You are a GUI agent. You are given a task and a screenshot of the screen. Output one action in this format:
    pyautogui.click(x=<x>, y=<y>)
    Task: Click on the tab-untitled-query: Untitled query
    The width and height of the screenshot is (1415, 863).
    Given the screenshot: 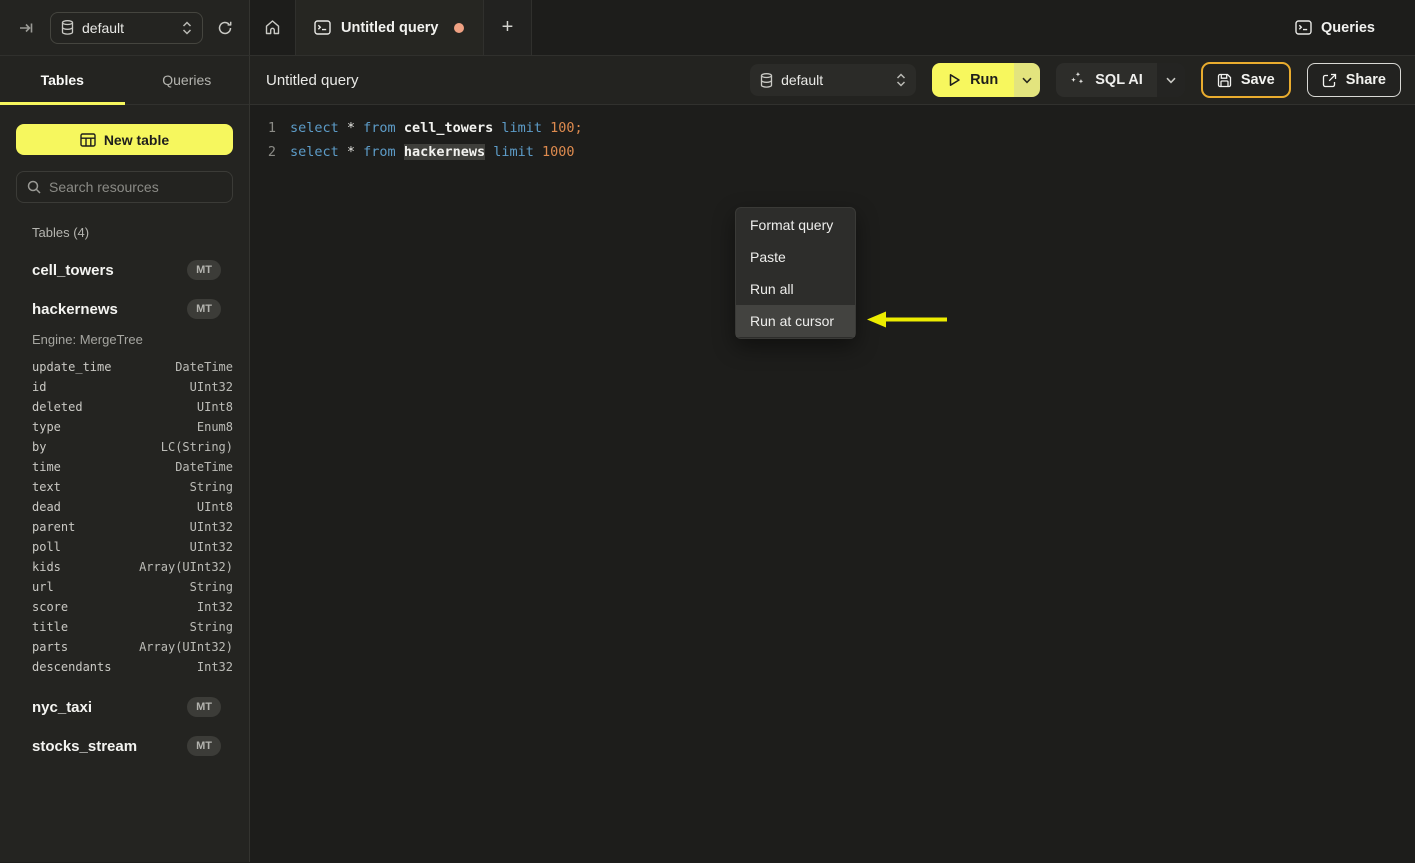 What is the action you would take?
    pyautogui.click(x=390, y=27)
    